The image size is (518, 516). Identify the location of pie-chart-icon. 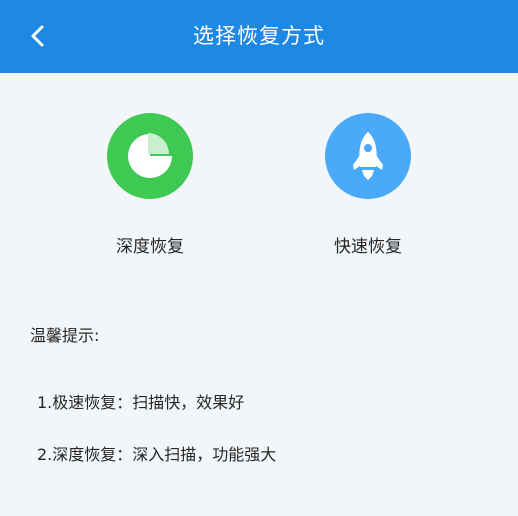
(150, 155).